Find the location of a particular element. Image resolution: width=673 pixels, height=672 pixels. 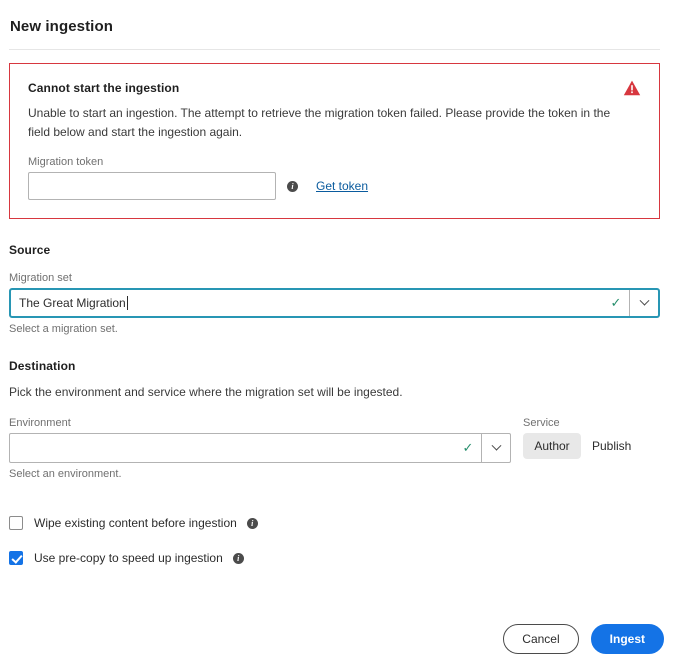

environment-block: Environment ✓ Select an environment. is located at coordinates (260, 448).